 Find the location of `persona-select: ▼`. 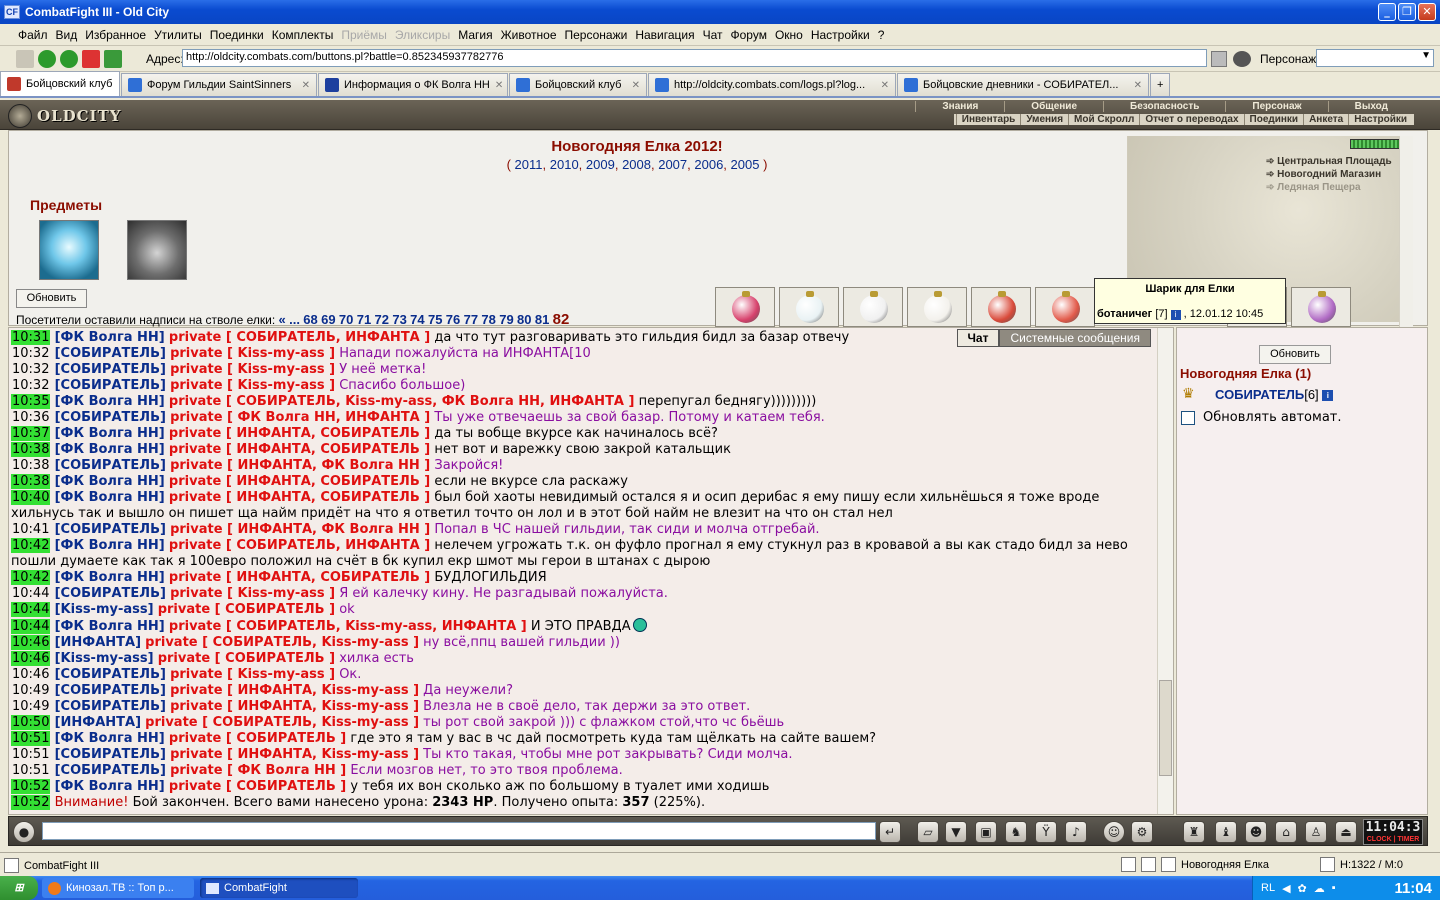

persona-select: ▼ is located at coordinates (1375, 58).